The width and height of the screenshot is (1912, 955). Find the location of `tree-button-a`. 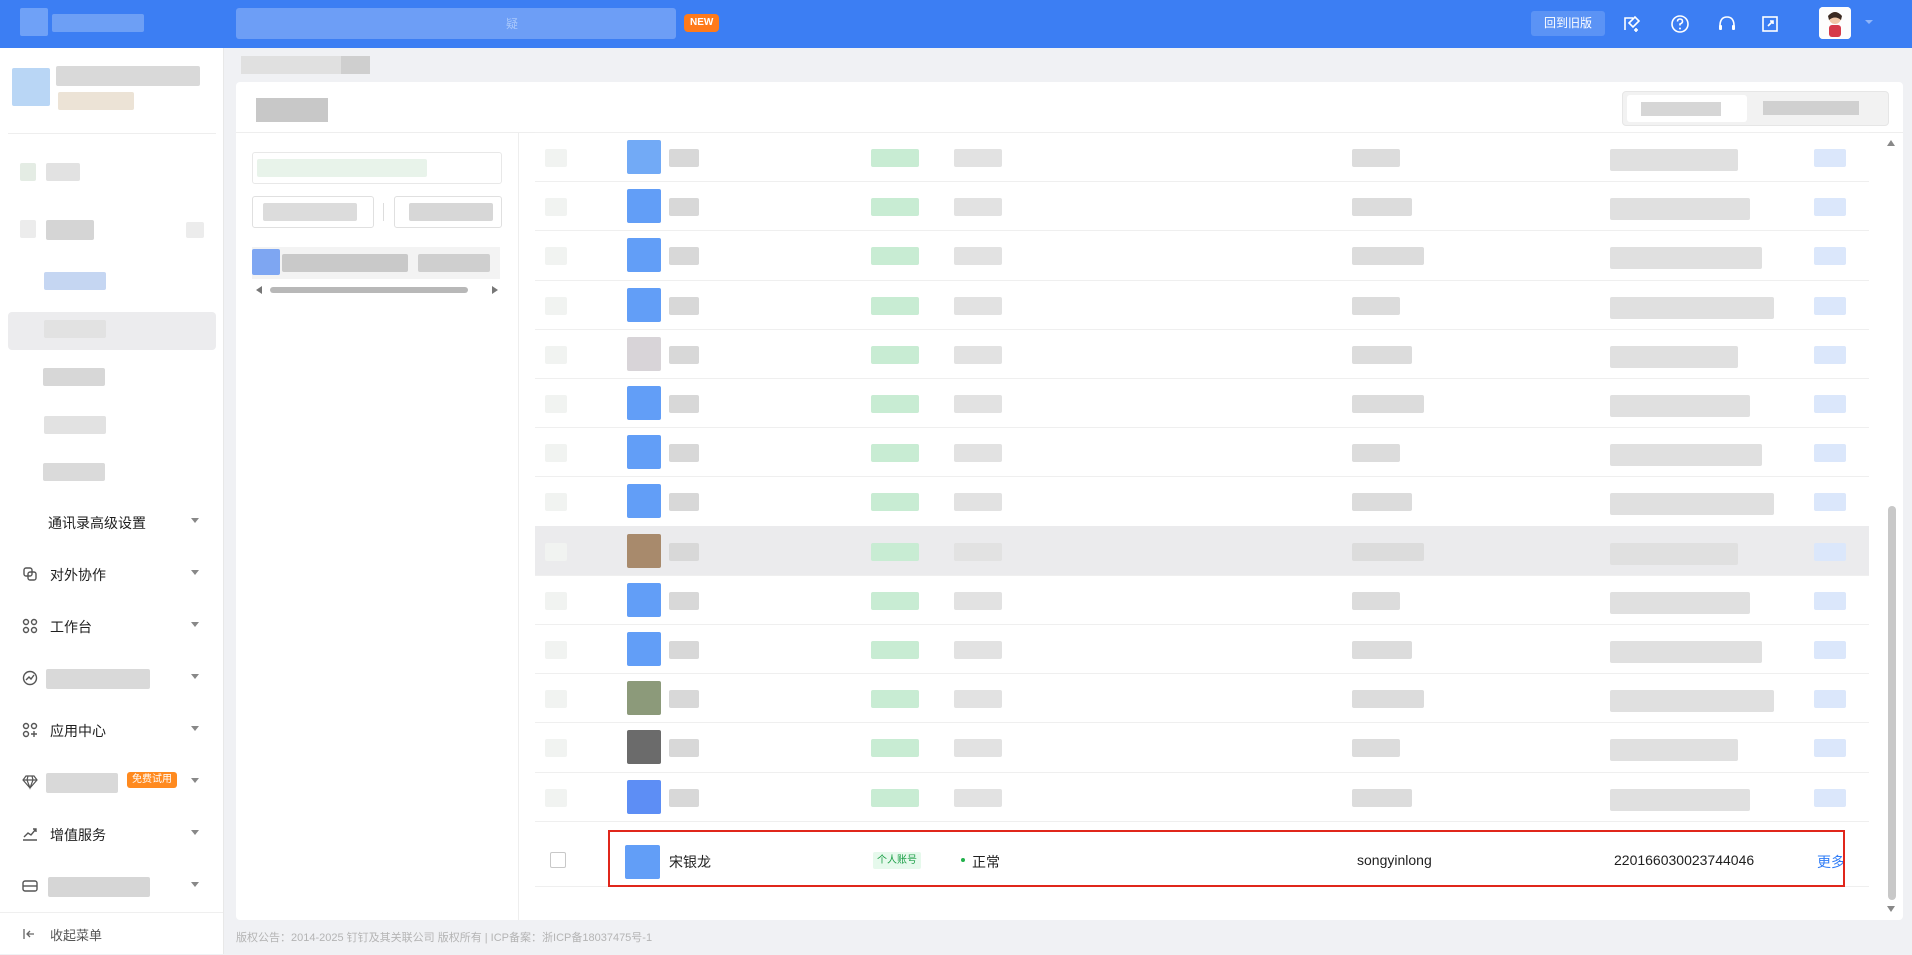

tree-button-a is located at coordinates (313, 212).